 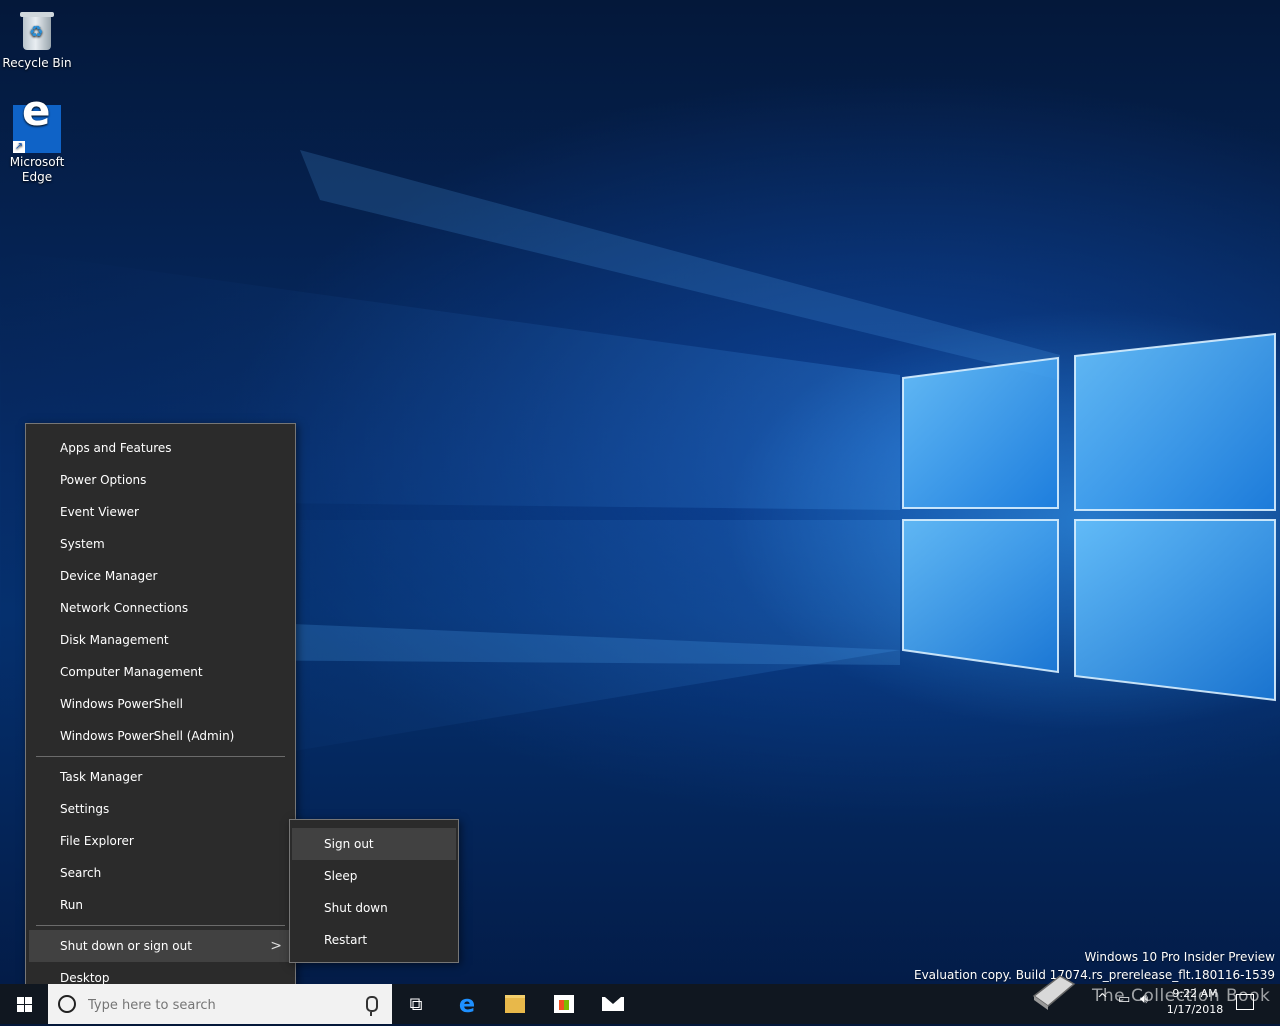 I want to click on taskbar-search-box, so click(x=220, y=1005).